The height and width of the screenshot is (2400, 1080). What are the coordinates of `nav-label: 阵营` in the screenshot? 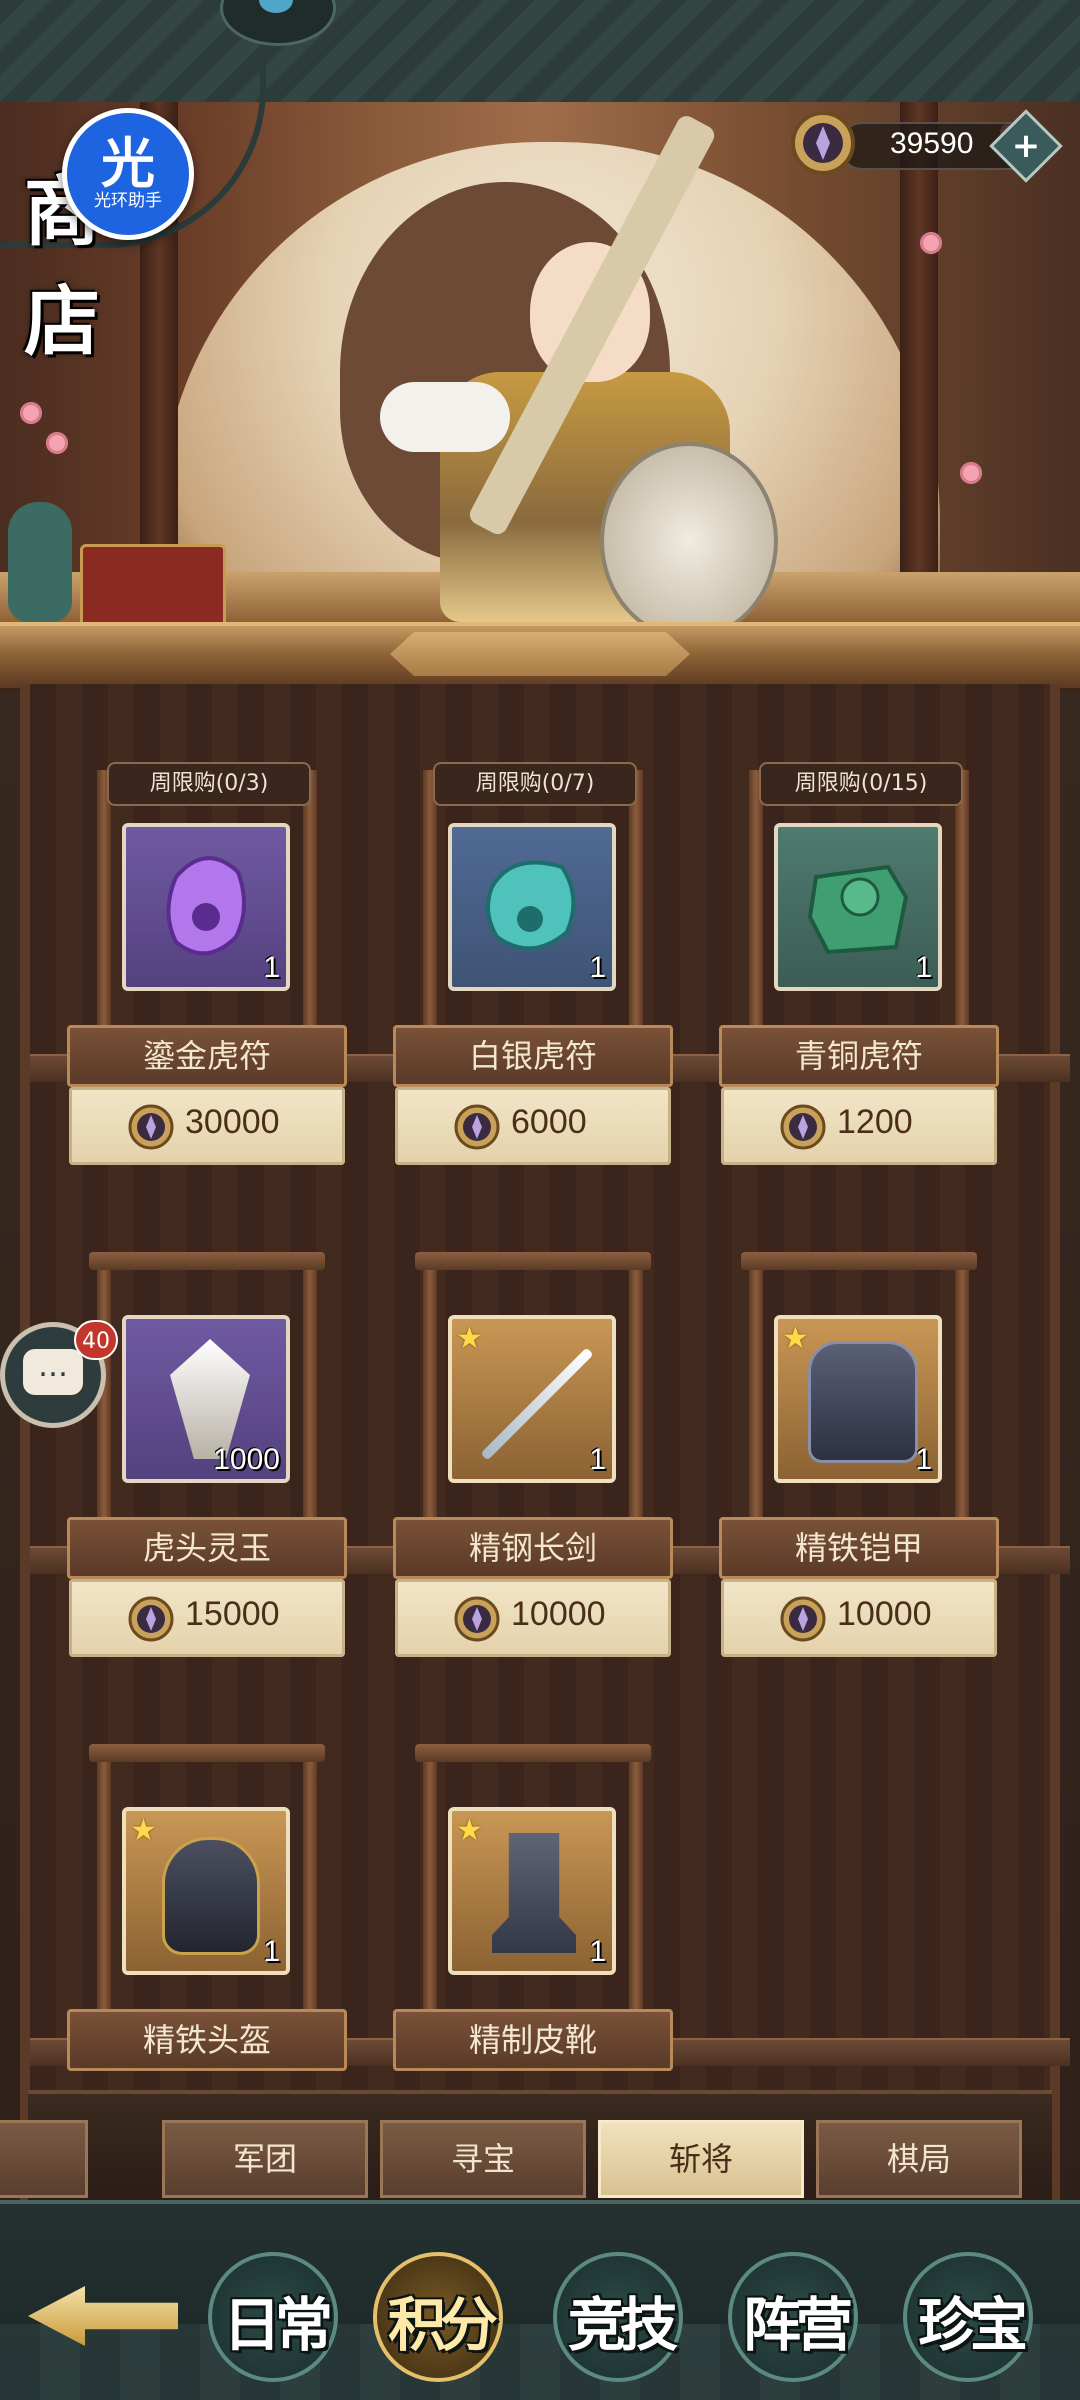 It's located at (797, 2325).